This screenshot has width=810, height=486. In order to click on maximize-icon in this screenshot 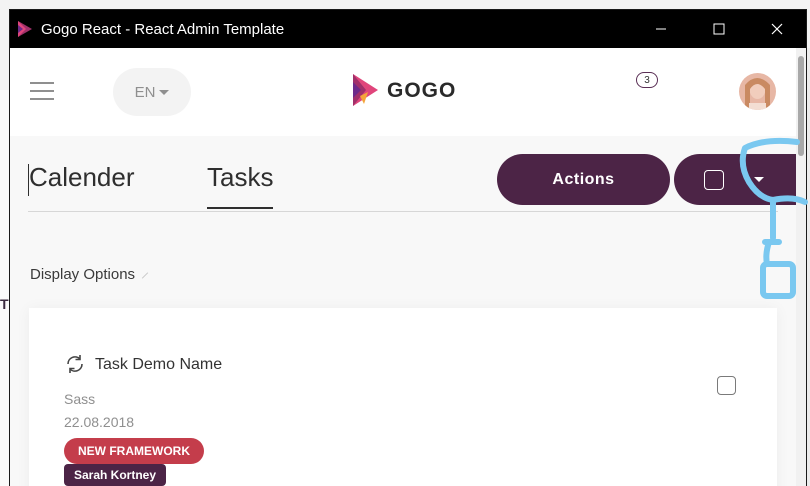, I will do `click(719, 29)`.